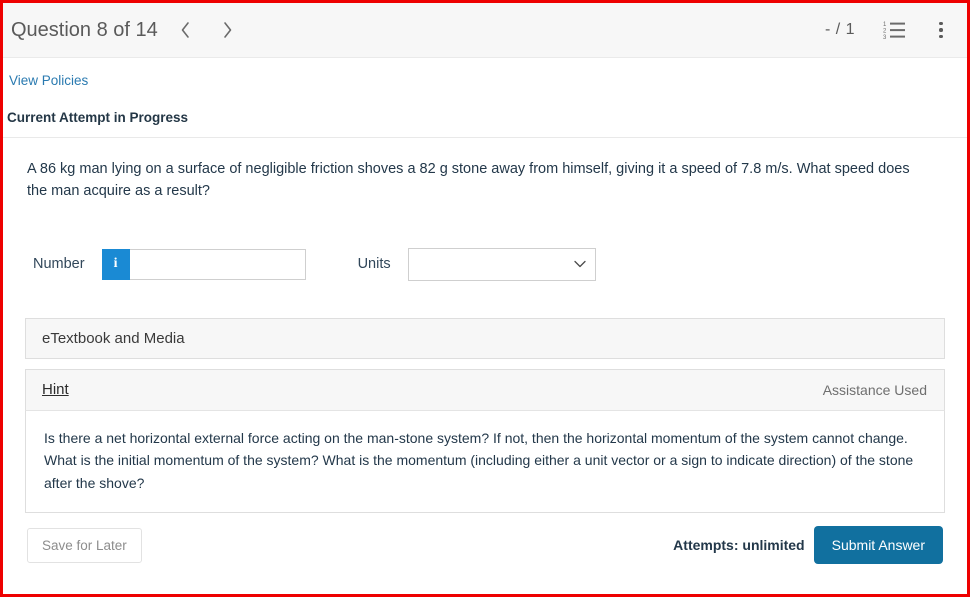  Describe the element at coordinates (878, 545) in the screenshot. I see `submit-answer-button: Submit Answer` at that location.